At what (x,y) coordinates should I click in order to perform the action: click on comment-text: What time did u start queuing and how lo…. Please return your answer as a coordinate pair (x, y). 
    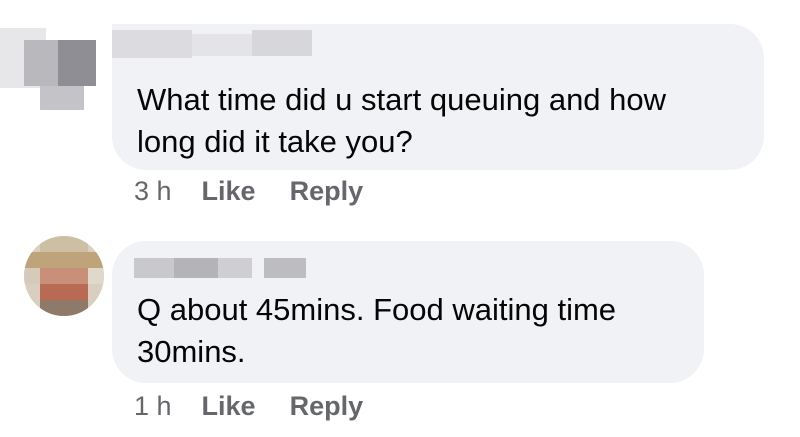
    Looking at the image, I should click on (402, 120).